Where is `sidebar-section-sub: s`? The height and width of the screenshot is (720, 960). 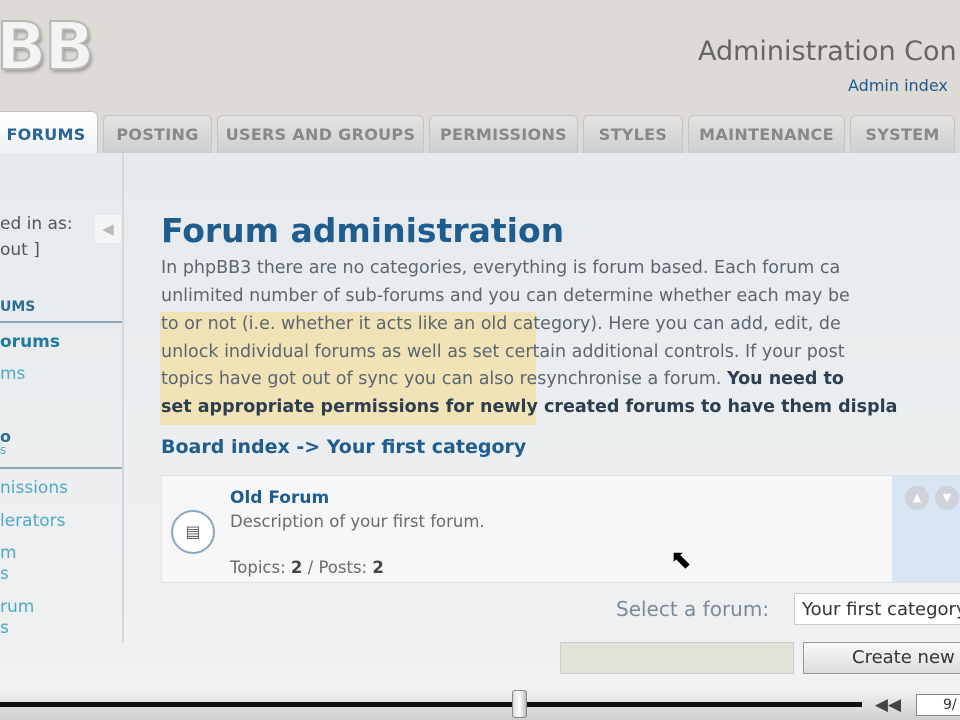 sidebar-section-sub: s is located at coordinates (3, 450).